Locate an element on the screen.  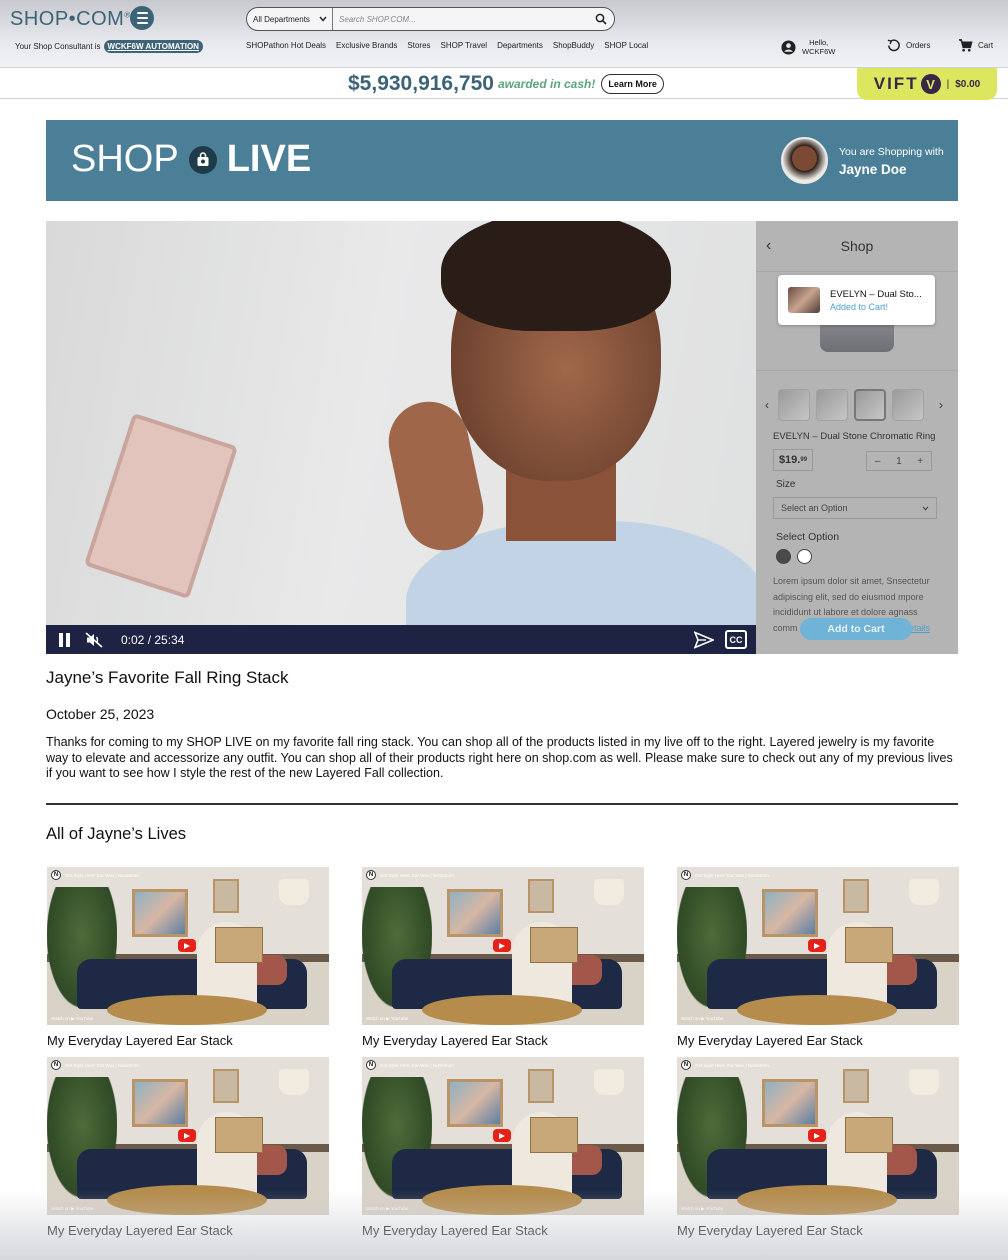
live-title: Jayne’s Favorite Fall Ring Stack is located at coordinates (167, 677).